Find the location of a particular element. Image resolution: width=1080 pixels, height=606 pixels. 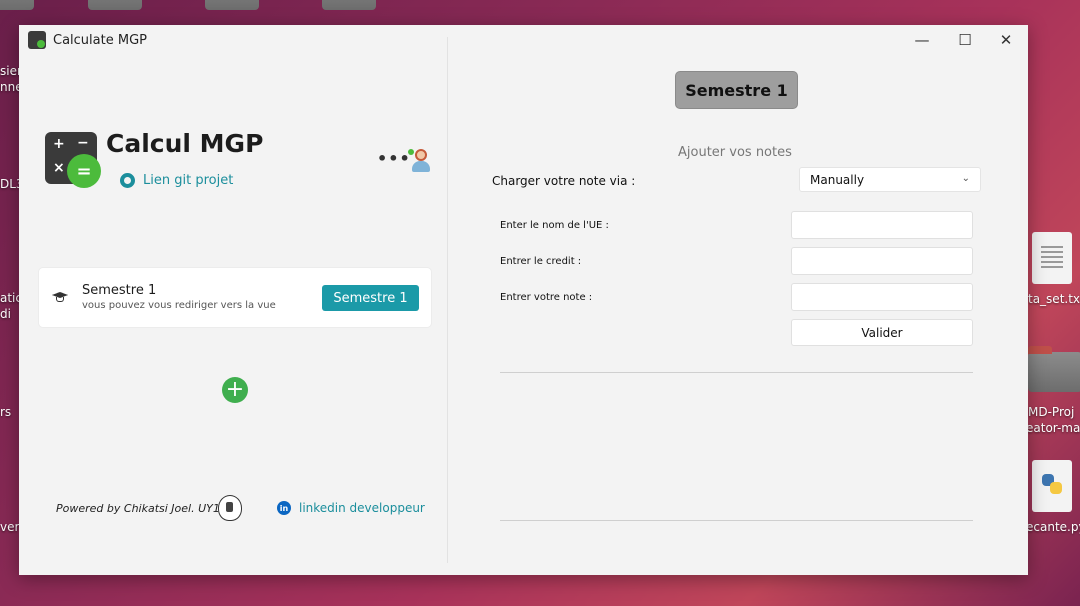

chevron-down-icon: ⌄ is located at coordinates (965, 178).